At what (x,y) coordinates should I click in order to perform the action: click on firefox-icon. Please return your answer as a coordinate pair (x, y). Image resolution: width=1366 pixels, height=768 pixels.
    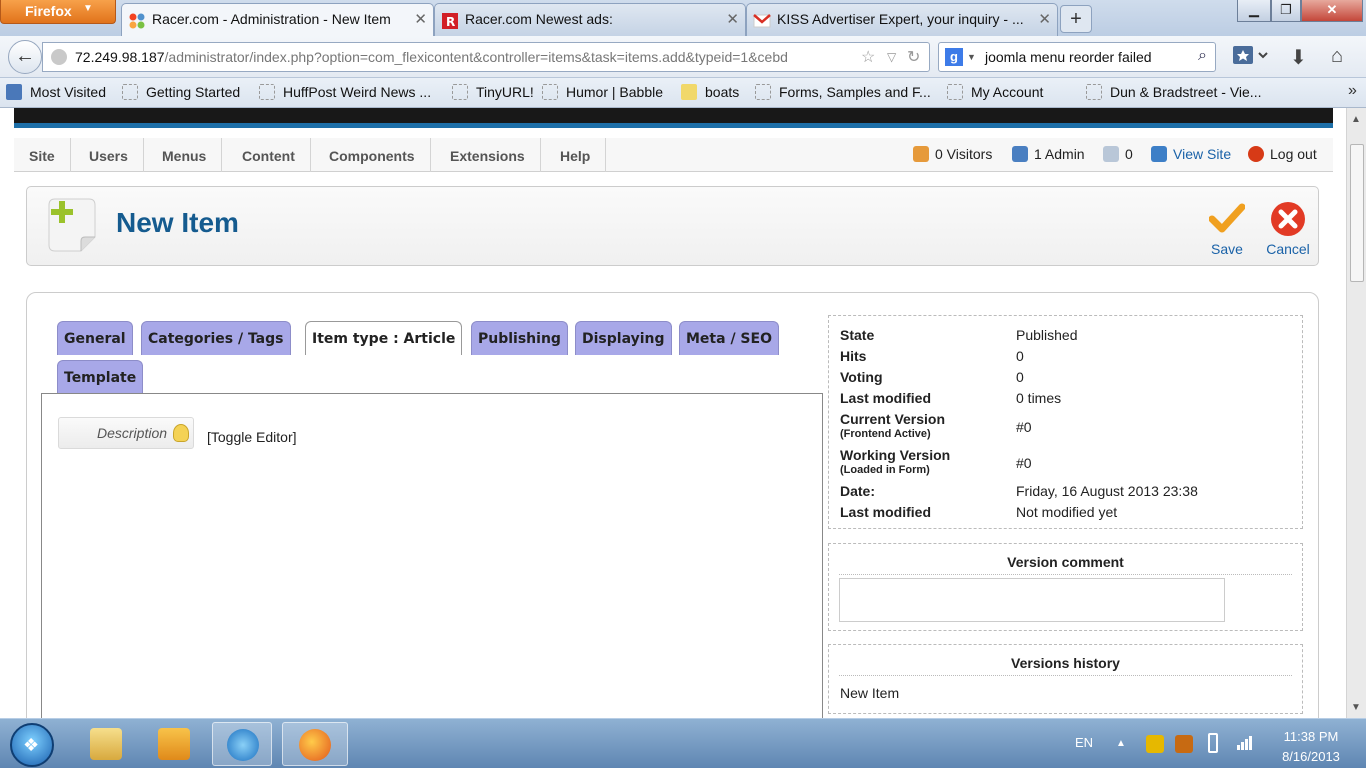
    Looking at the image, I should click on (315, 745).